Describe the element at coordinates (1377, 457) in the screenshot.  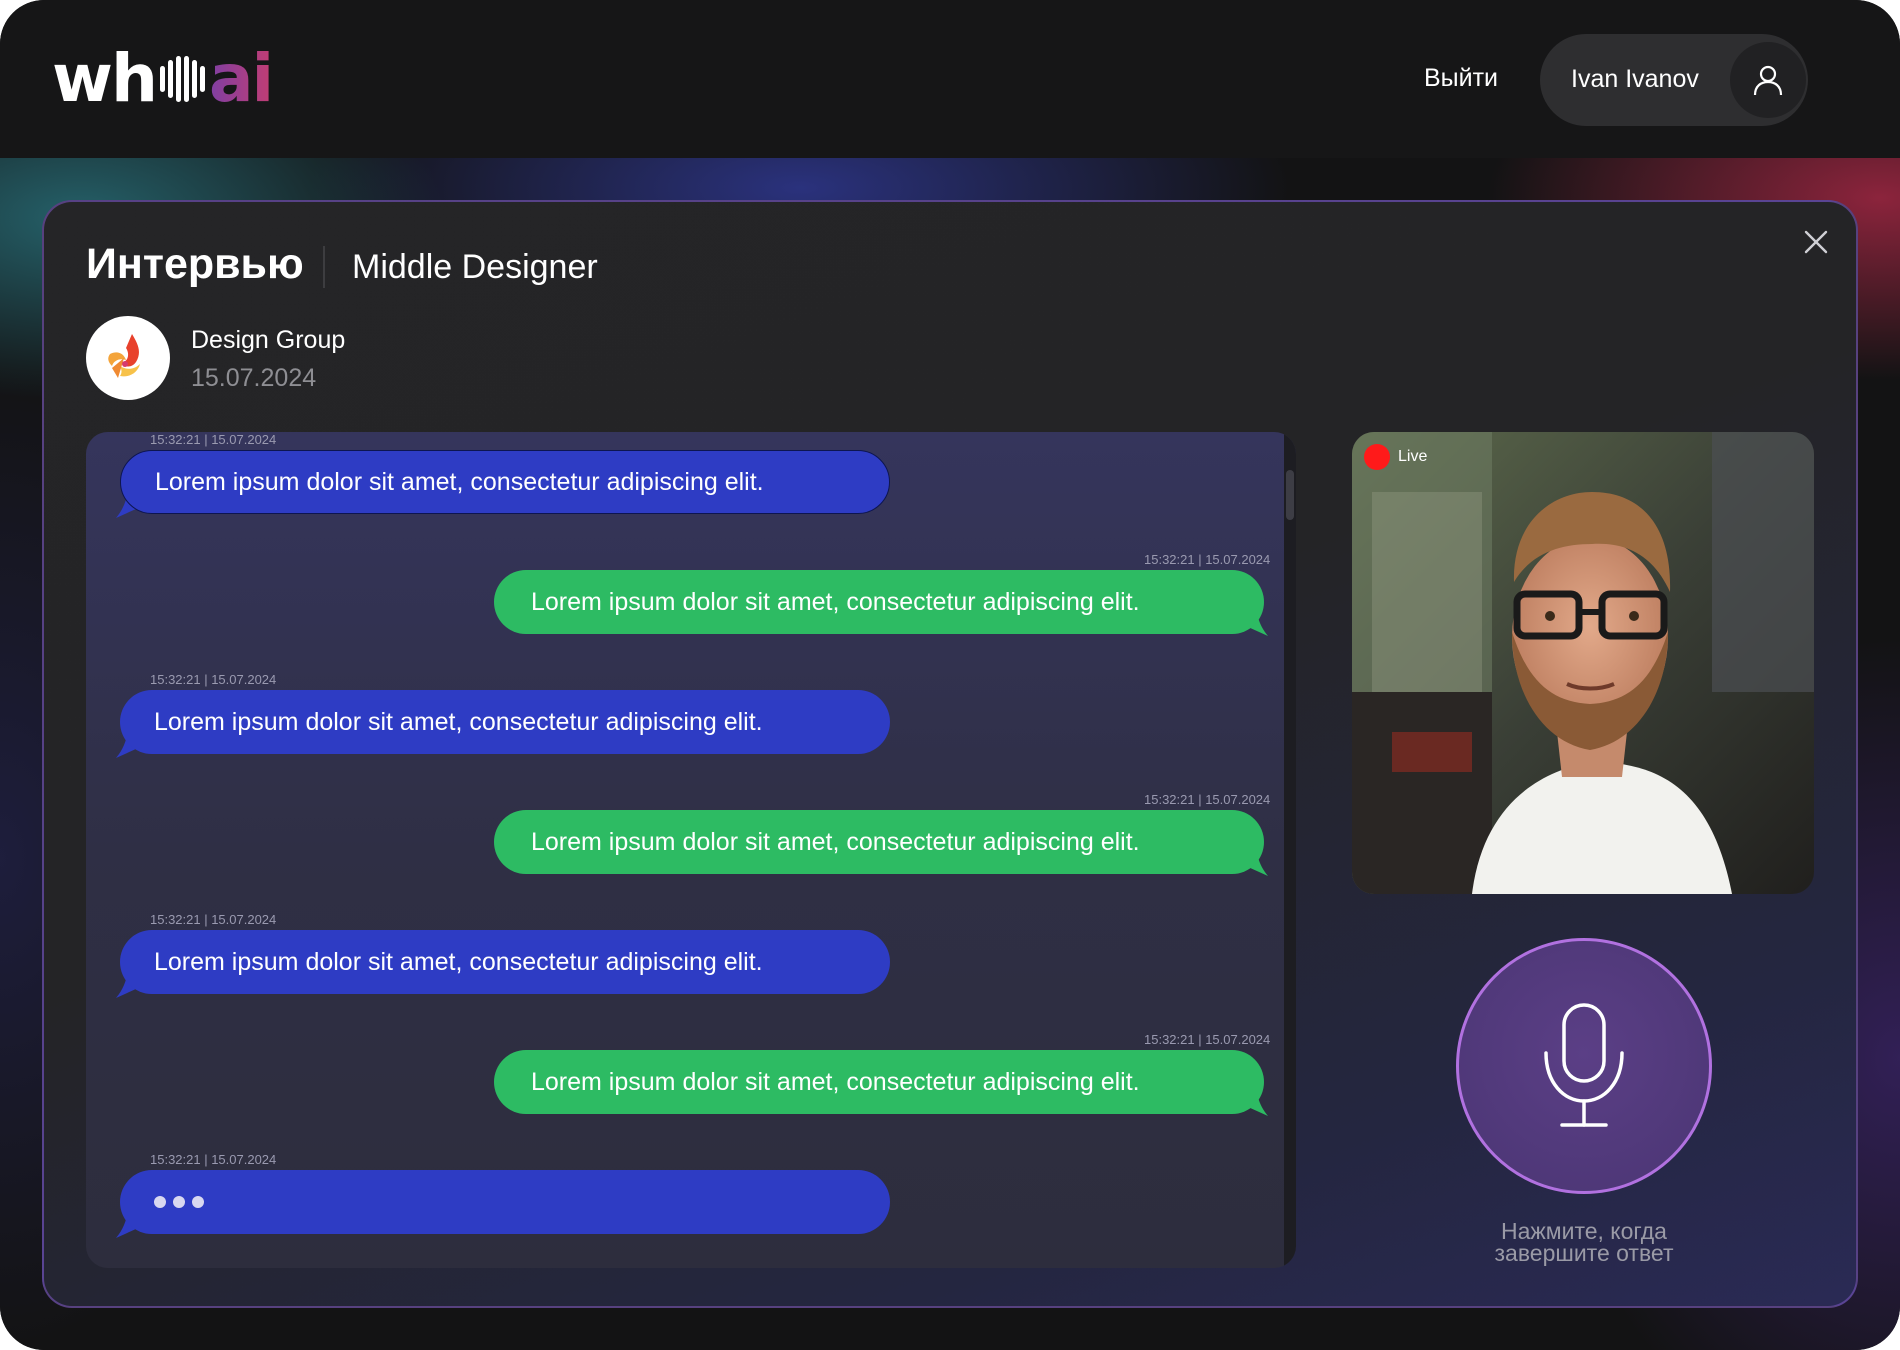
I see `live-dot-icon` at that location.